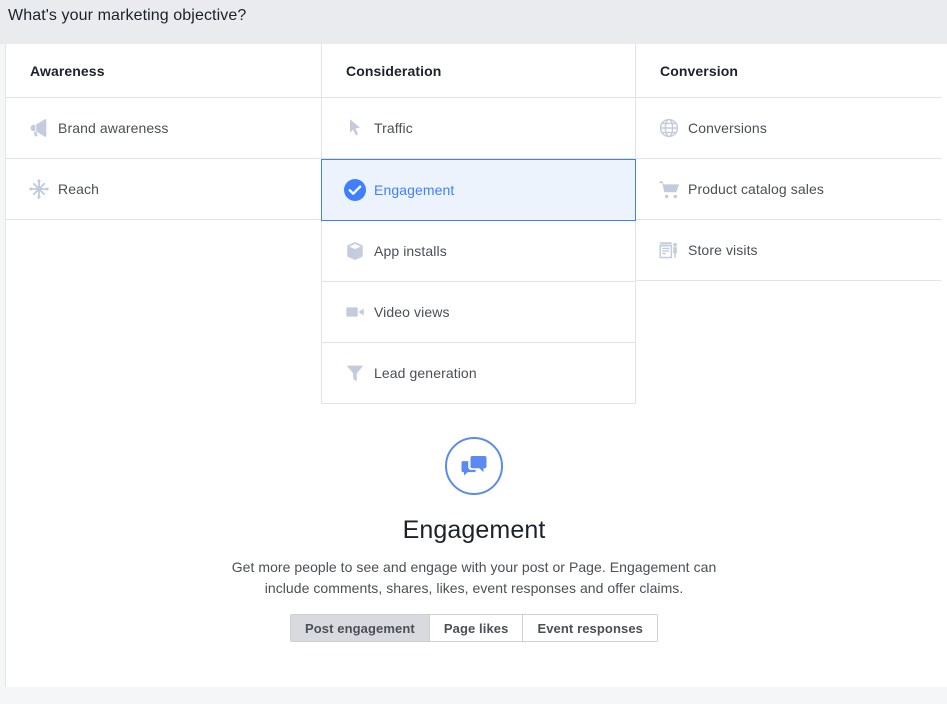  Describe the element at coordinates (163, 71) in the screenshot. I see `column-header-awareness: Awareness` at that location.